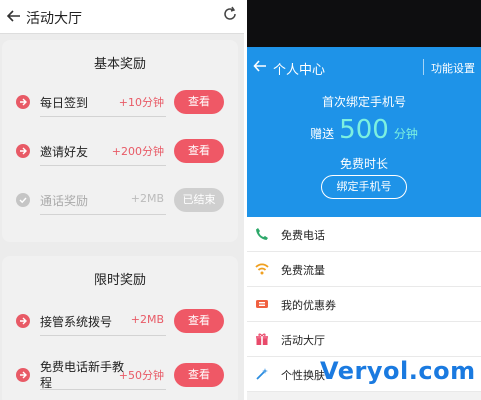  Describe the element at coordinates (364, 187) in the screenshot. I see `bind-phone-button: 绑定手机号` at that location.